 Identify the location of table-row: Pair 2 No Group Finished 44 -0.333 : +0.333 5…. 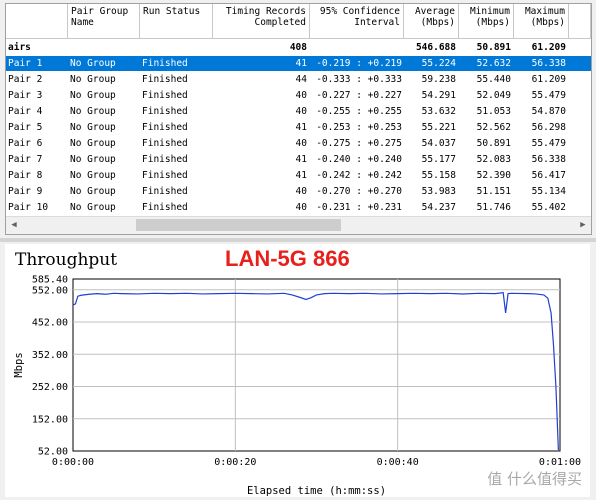
(298, 79).